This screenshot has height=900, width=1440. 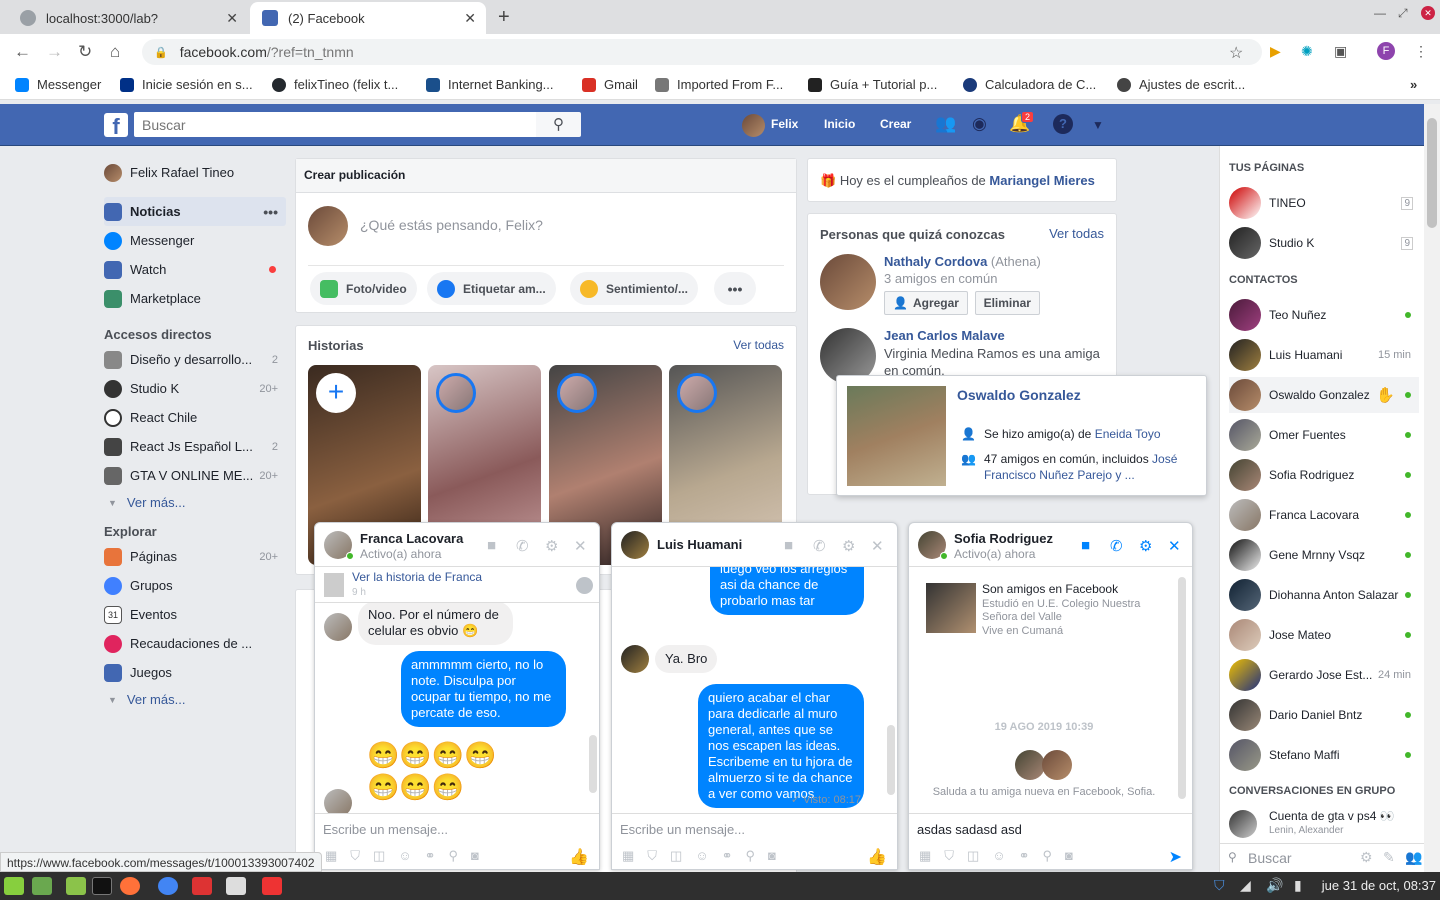 What do you see at coordinates (417, 577) in the screenshot?
I see `story-link: Ver la historia de Franca` at bounding box center [417, 577].